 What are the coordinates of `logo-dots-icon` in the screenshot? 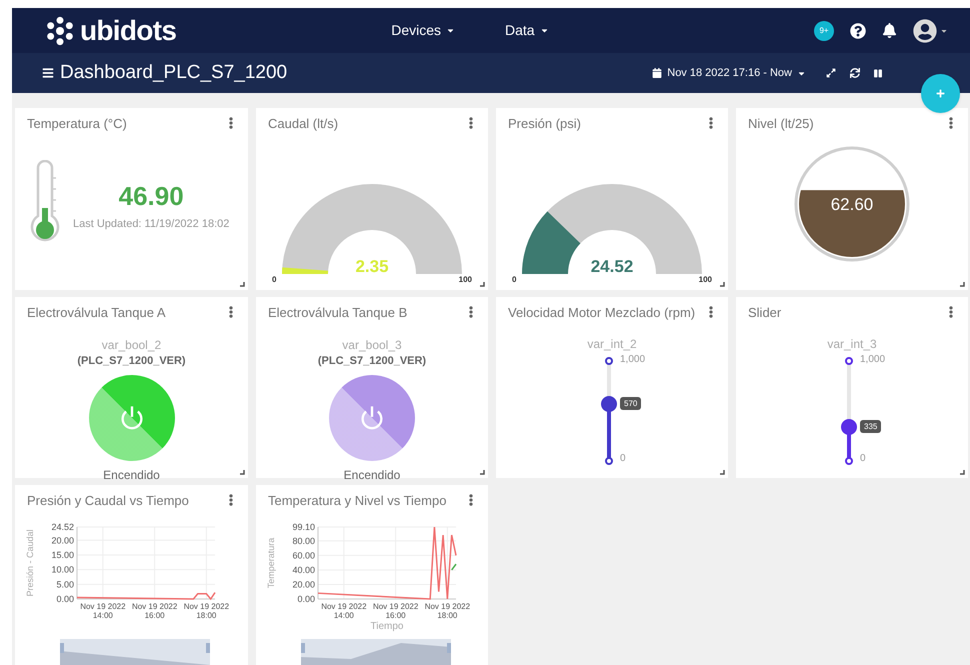 It's located at (60, 30).